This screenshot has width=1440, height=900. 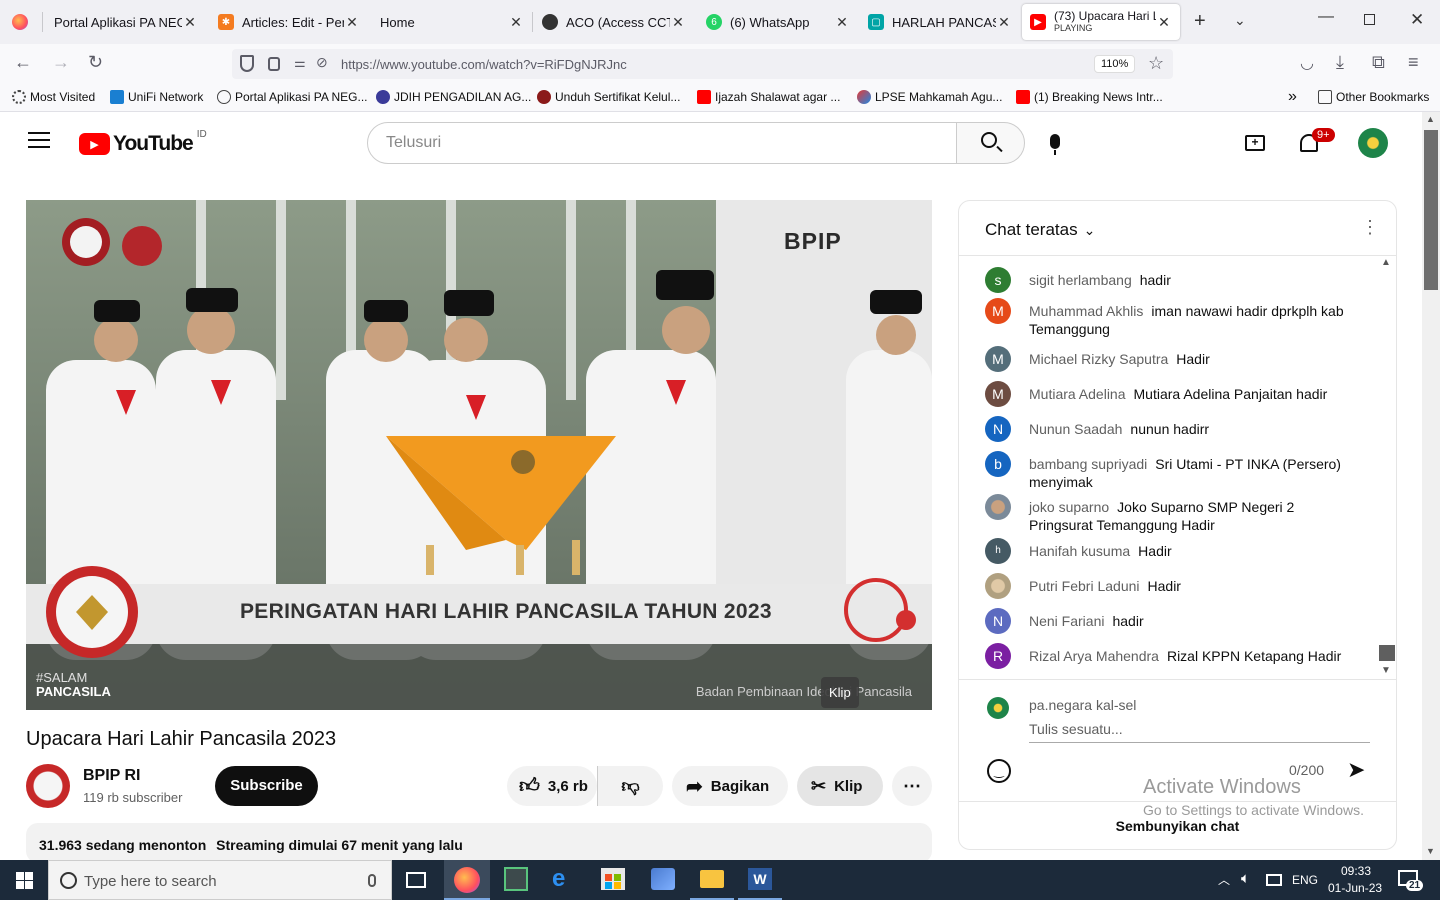 What do you see at coordinates (552, 786) in the screenshot?
I see `like-button: 👍︎ 3,6 rb` at bounding box center [552, 786].